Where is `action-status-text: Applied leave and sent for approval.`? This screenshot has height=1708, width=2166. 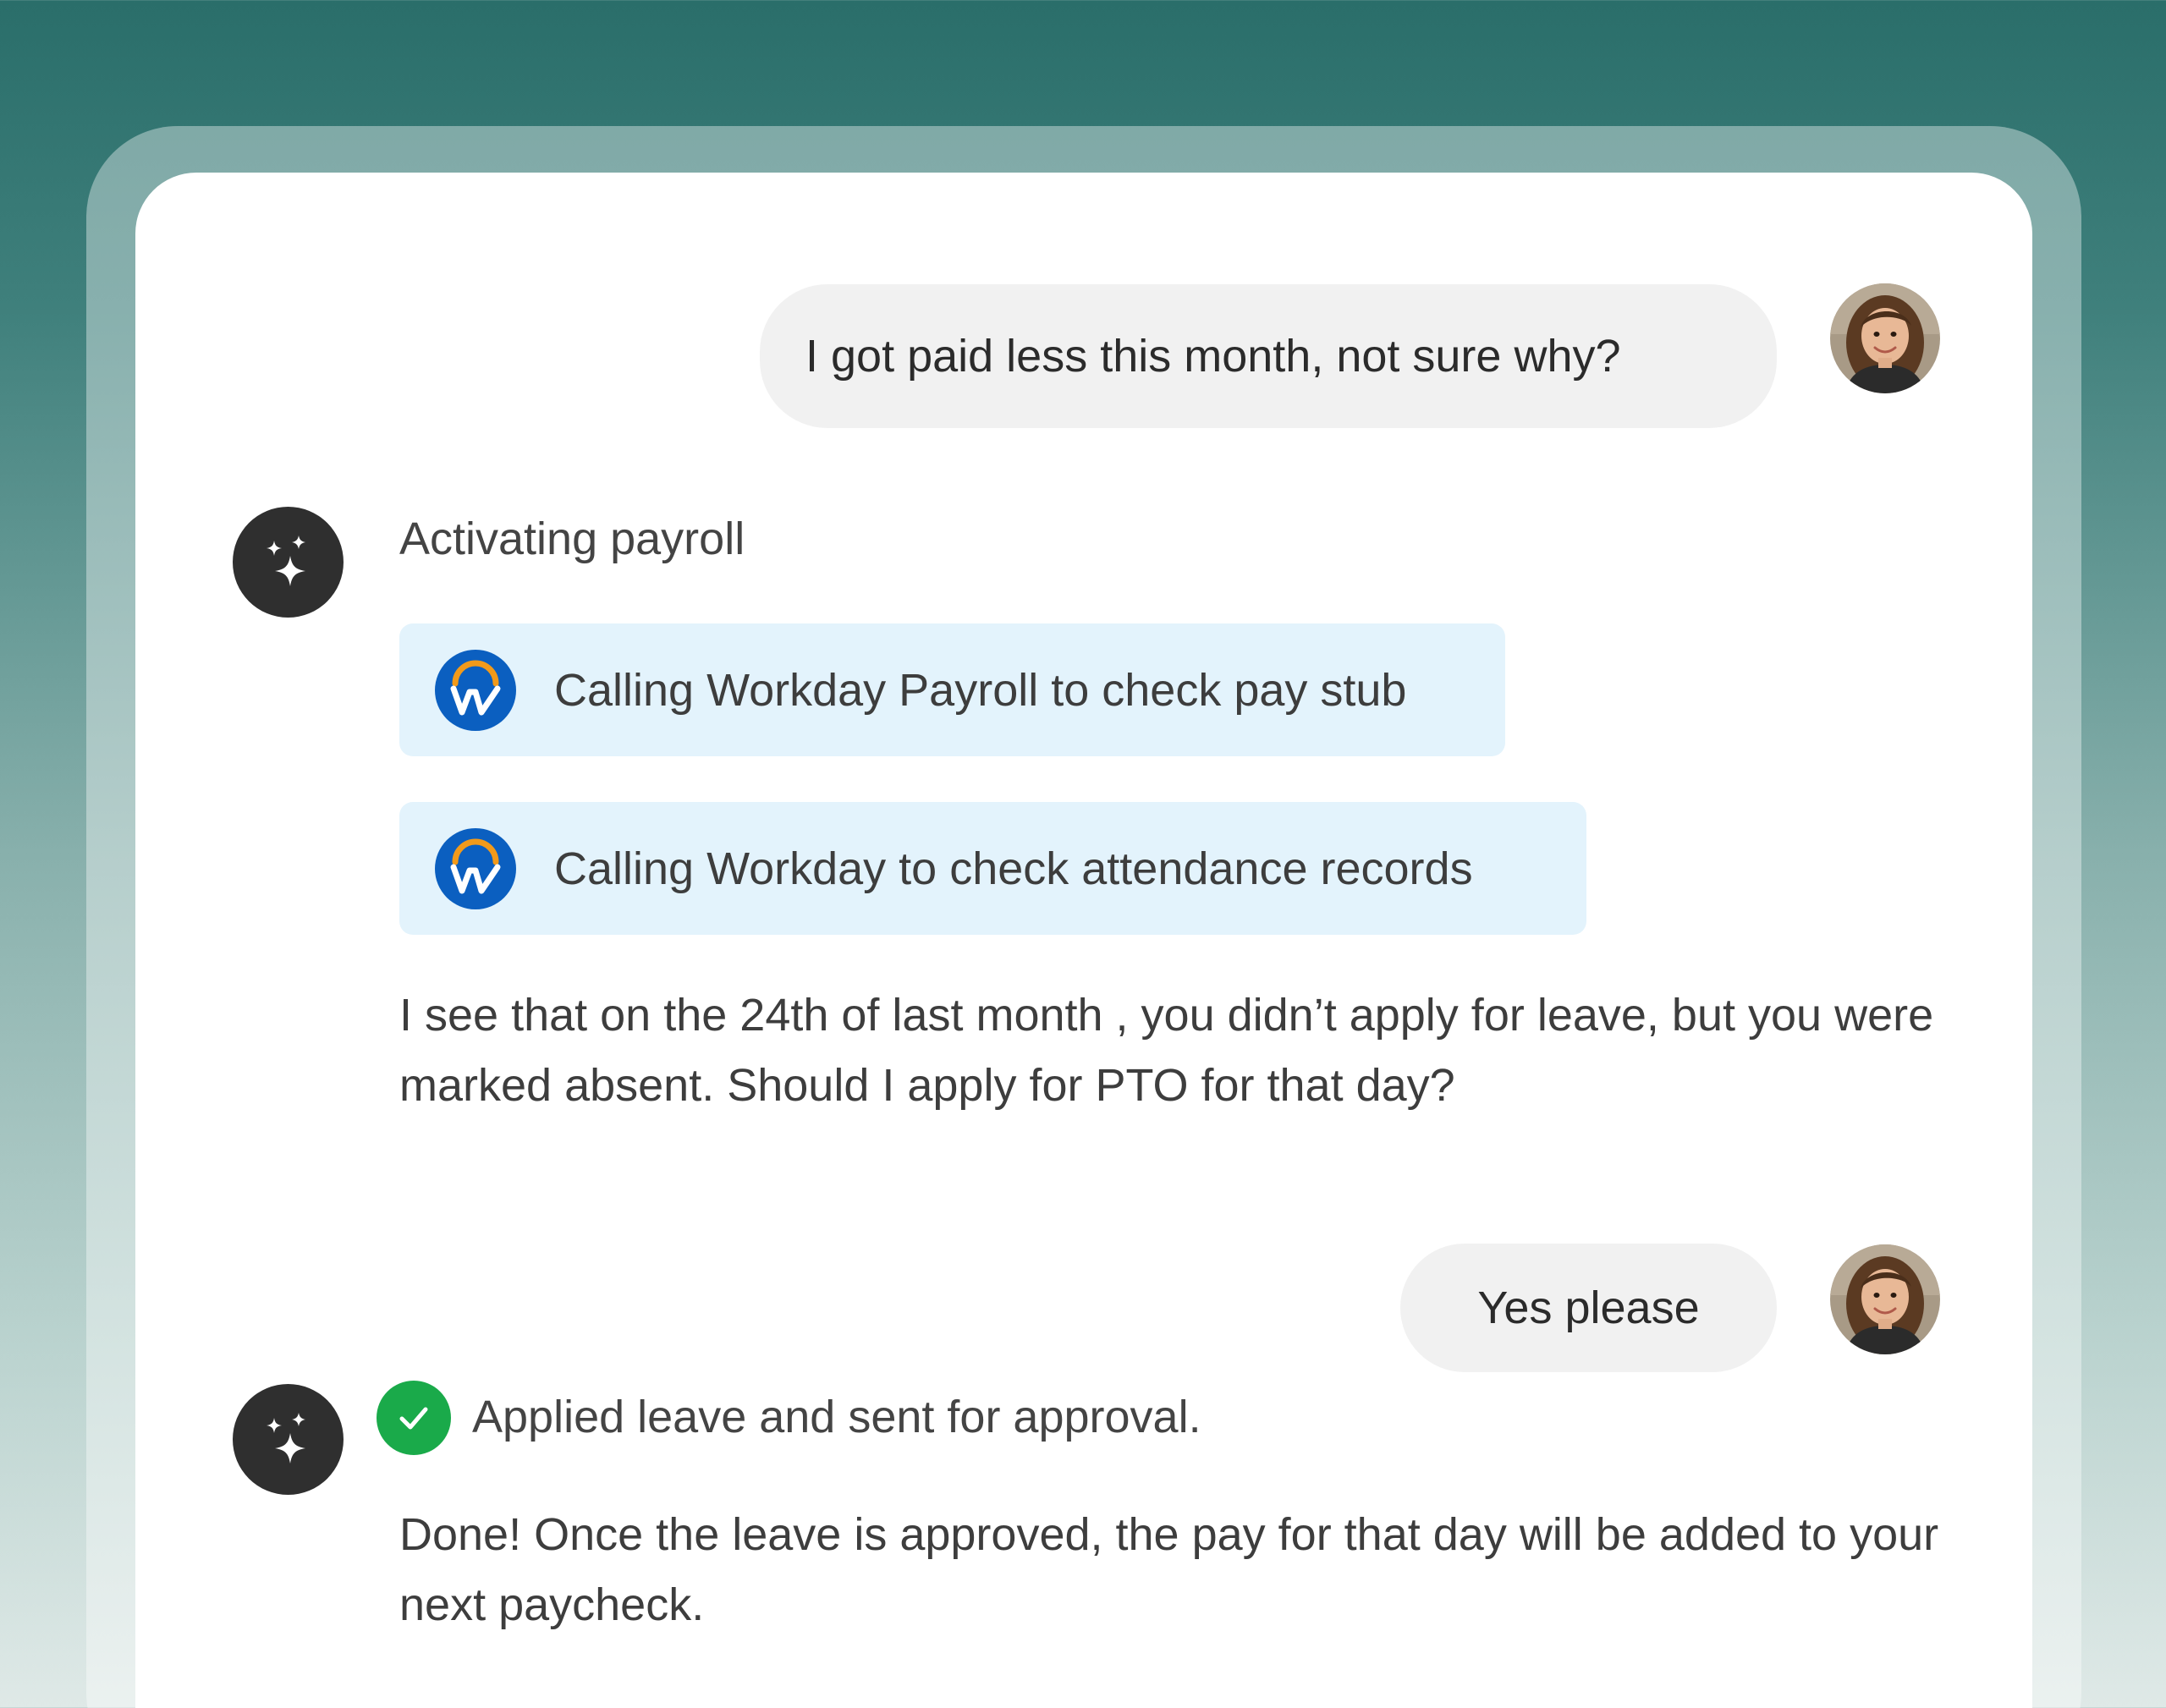
action-status-text: Applied leave and sent for approval. is located at coordinates (836, 1417).